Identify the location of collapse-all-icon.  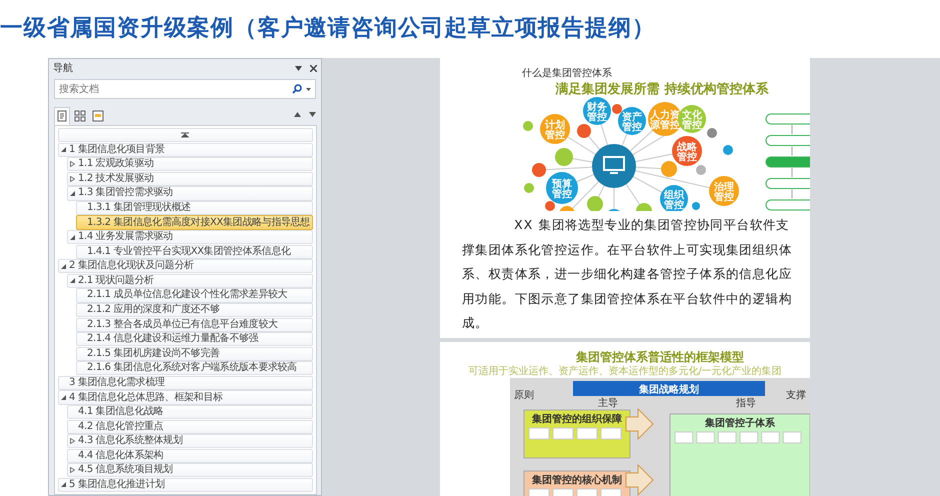
(185, 135).